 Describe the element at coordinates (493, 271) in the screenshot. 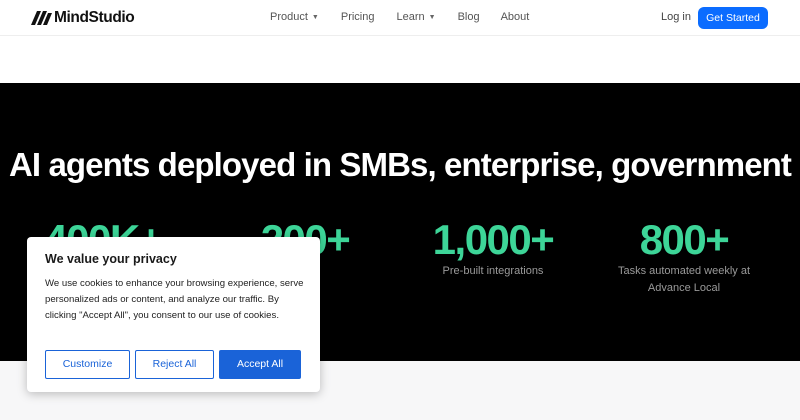

I see `stat-label: Pre-built integrations` at that location.